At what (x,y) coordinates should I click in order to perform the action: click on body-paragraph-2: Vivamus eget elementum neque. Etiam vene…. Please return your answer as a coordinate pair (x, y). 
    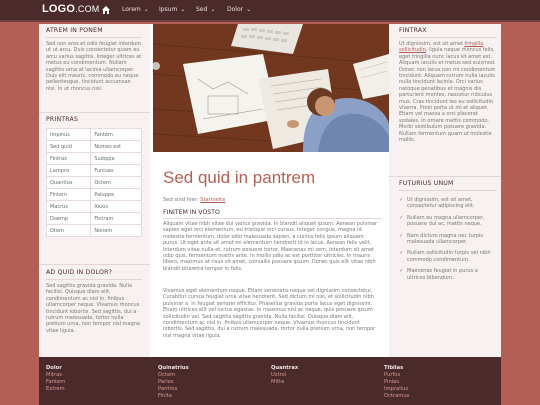
    Looking at the image, I should click on (269, 313).